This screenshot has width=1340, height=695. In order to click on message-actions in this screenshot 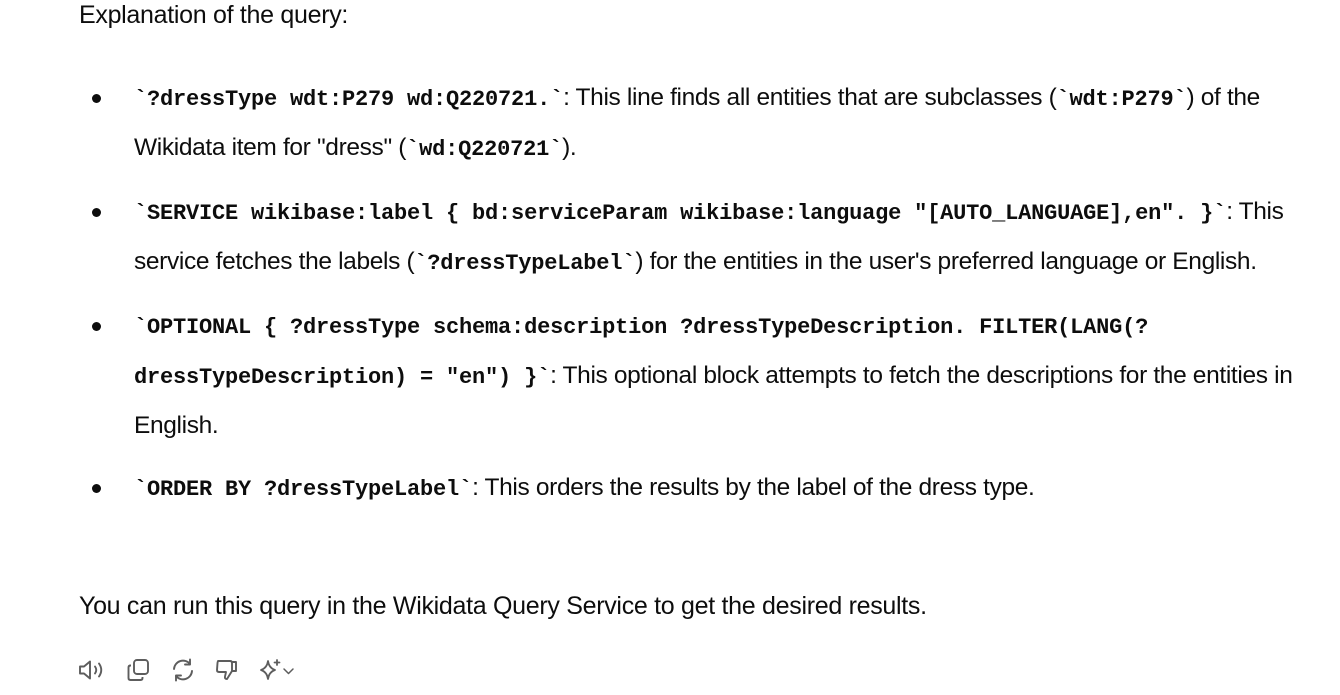, I will do `click(195, 670)`.